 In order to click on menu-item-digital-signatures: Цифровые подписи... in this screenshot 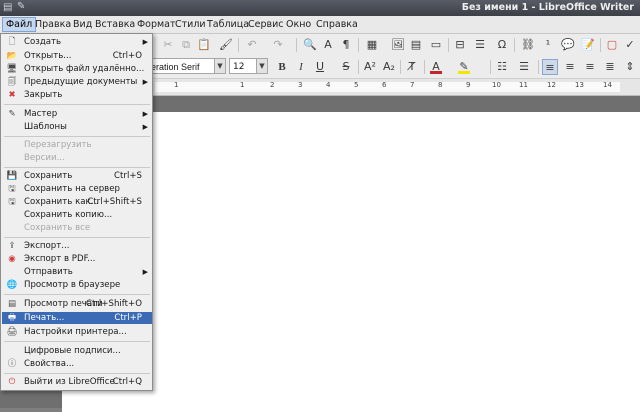, I will do `click(77, 351)`.